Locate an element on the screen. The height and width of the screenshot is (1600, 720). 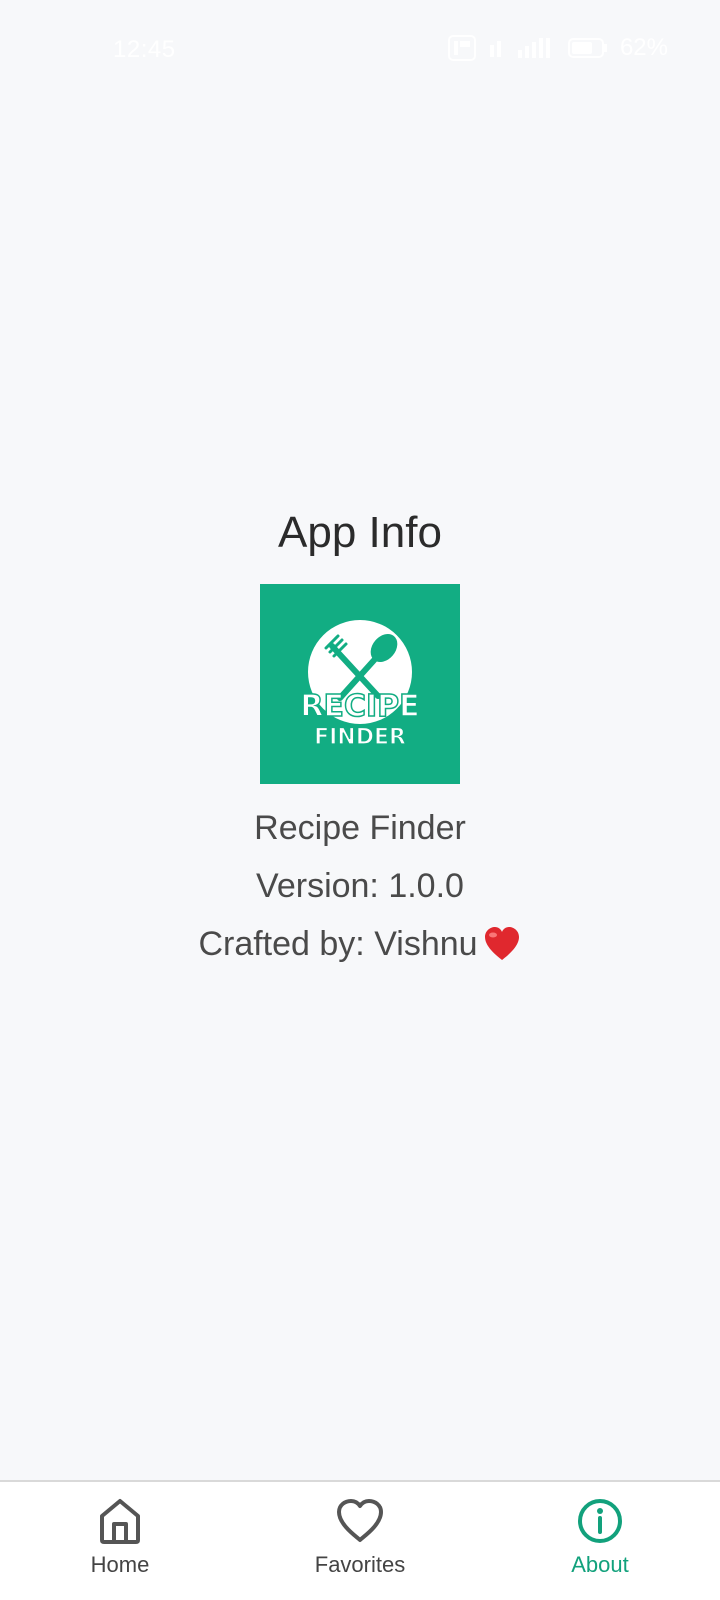
status-bar: 12:45 62% is located at coordinates (360, 50).